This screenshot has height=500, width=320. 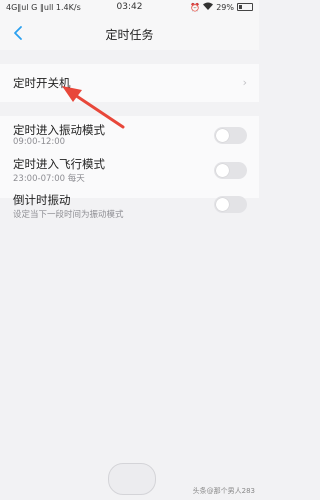 What do you see at coordinates (223, 491) in the screenshot?
I see `watermark: 头条@那个男人283` at bounding box center [223, 491].